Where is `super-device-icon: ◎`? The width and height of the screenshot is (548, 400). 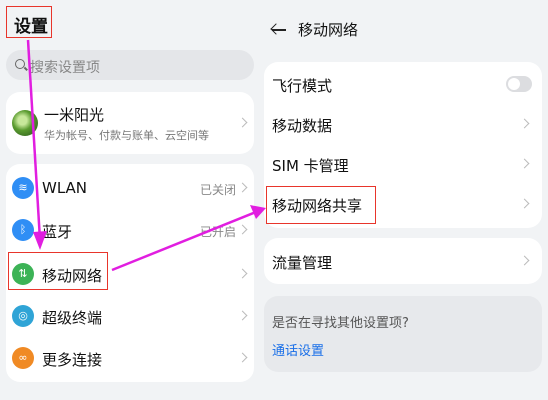 super-device-icon: ◎ is located at coordinates (23, 316).